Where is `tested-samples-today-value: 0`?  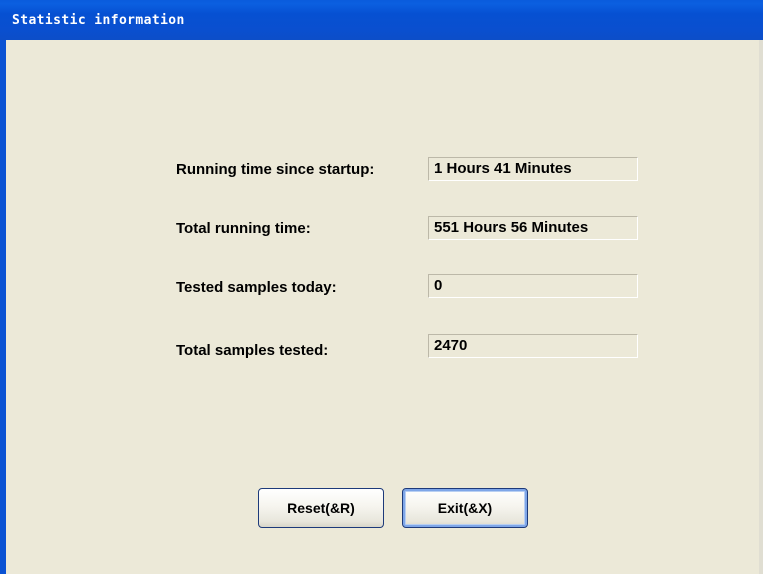 tested-samples-today-value: 0 is located at coordinates (533, 286).